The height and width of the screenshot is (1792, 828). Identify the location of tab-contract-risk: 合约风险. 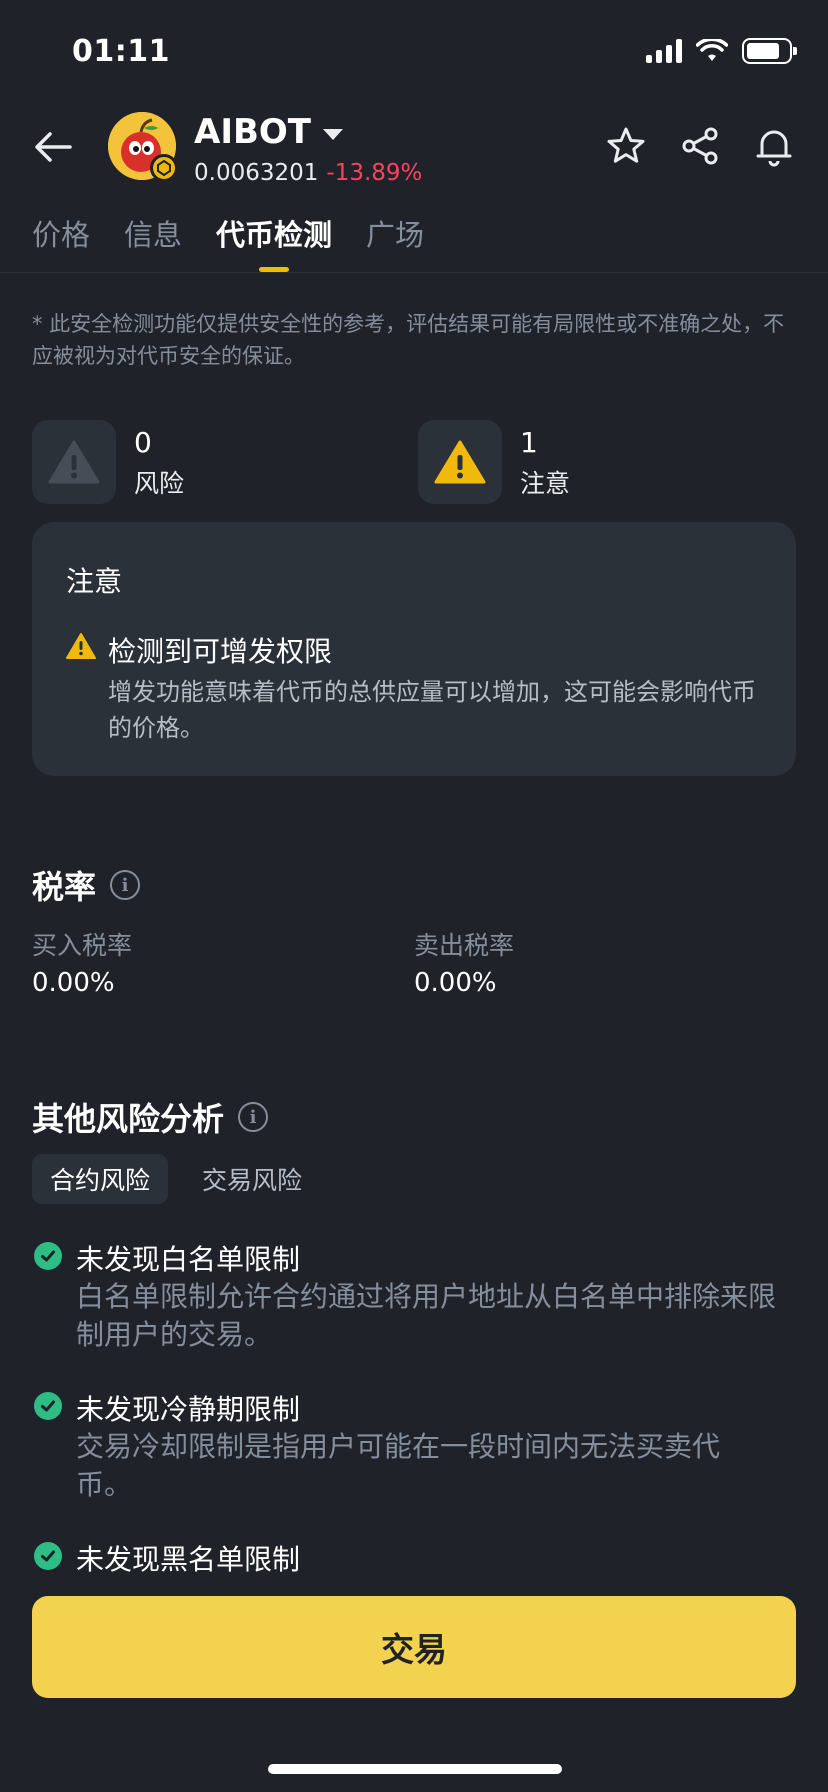
(100, 1179).